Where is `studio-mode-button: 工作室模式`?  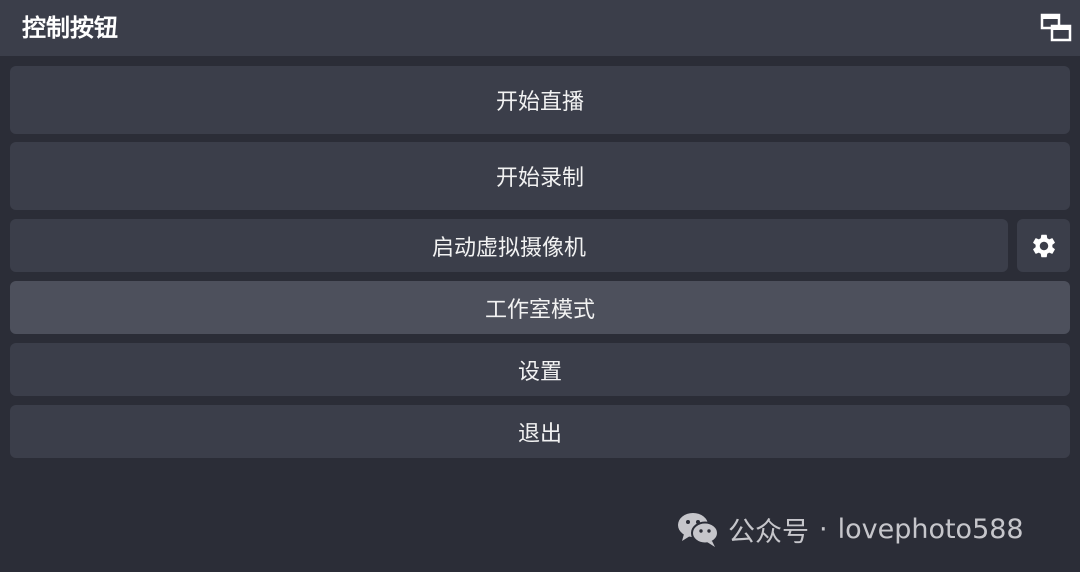 studio-mode-button: 工作室模式 is located at coordinates (540, 307).